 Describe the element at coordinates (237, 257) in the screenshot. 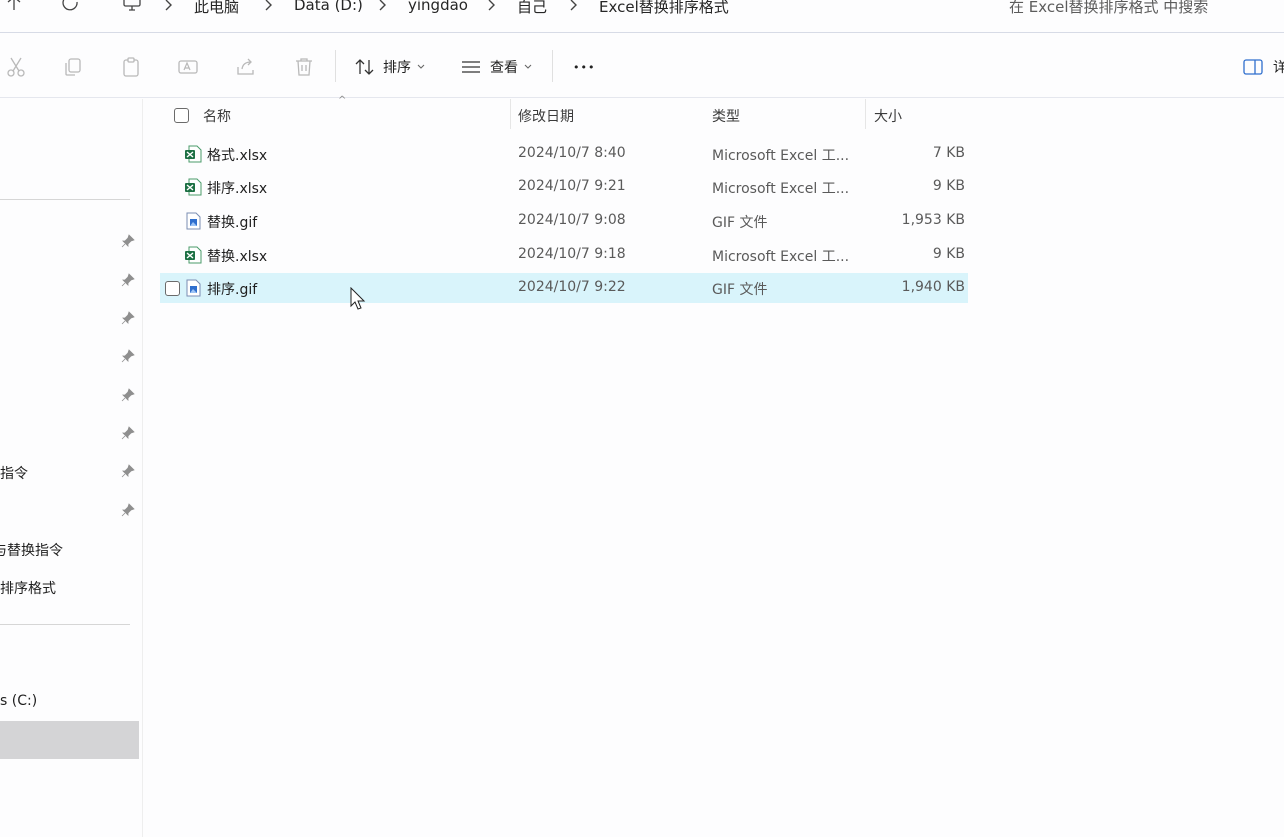

I see `file-name: 替换.xlsx` at that location.